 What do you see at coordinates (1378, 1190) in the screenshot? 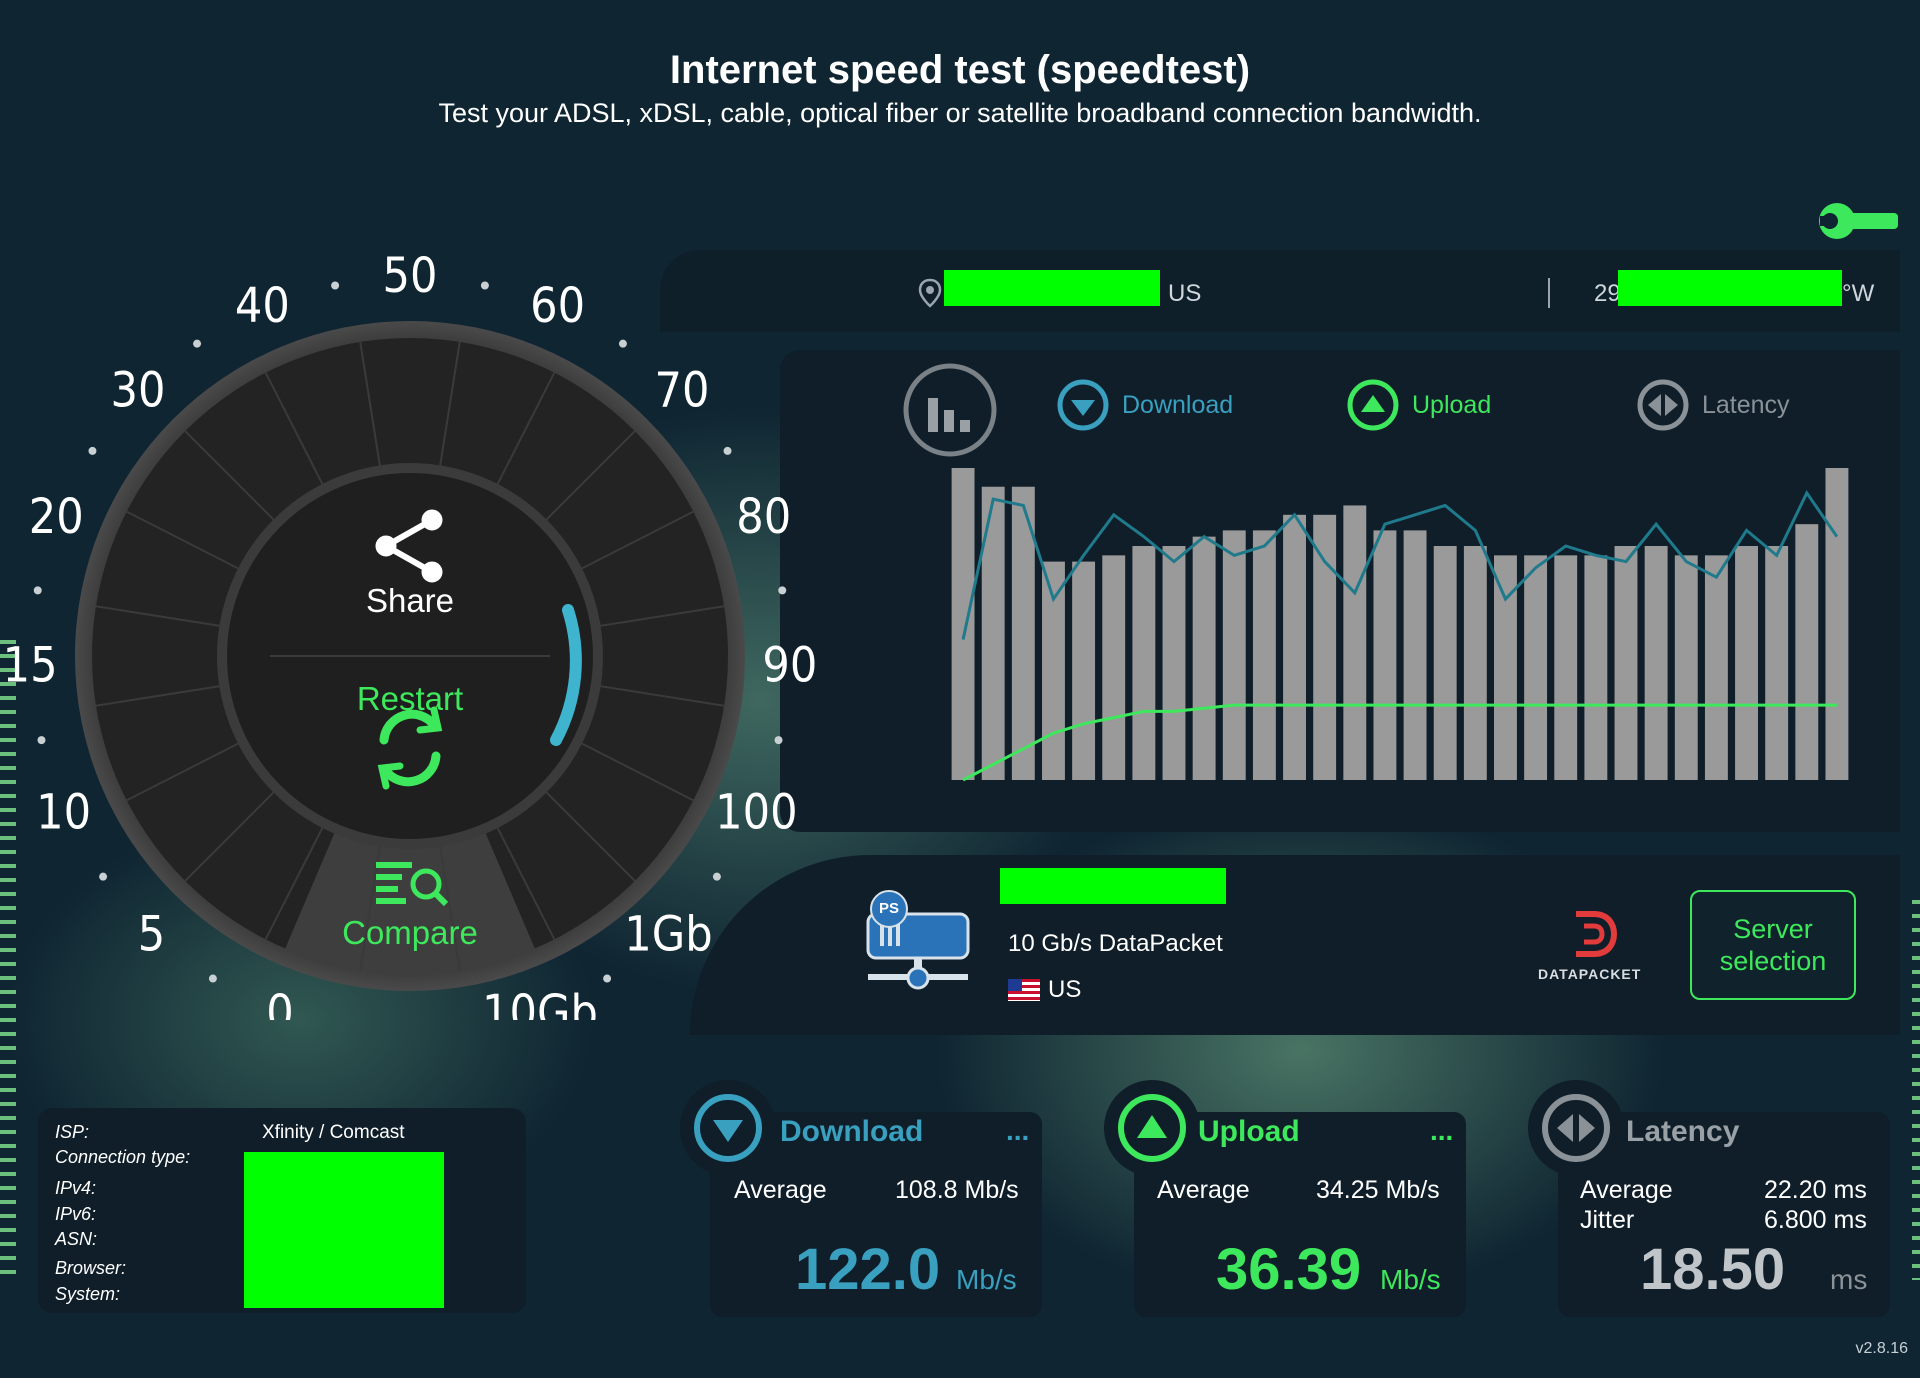
I see `upload-average-value: 34.25 Mb/s` at bounding box center [1378, 1190].